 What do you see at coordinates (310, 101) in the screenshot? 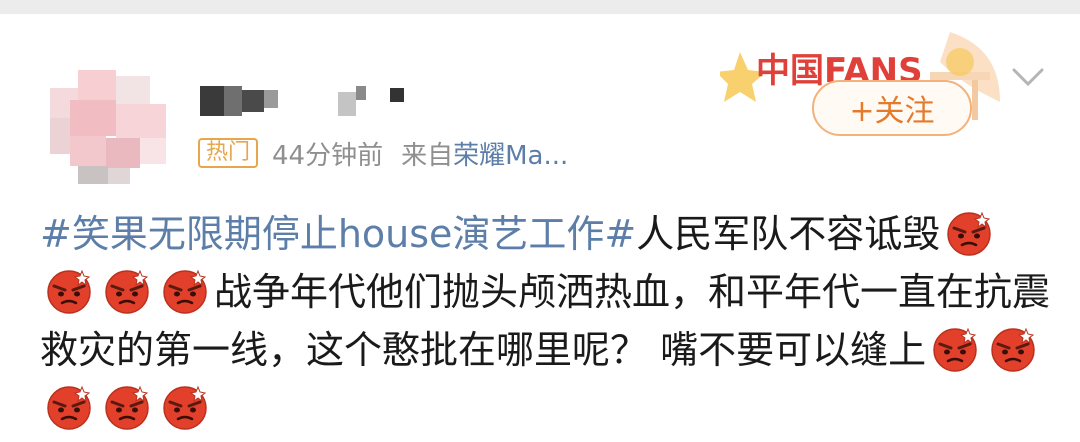
I see `username` at bounding box center [310, 101].